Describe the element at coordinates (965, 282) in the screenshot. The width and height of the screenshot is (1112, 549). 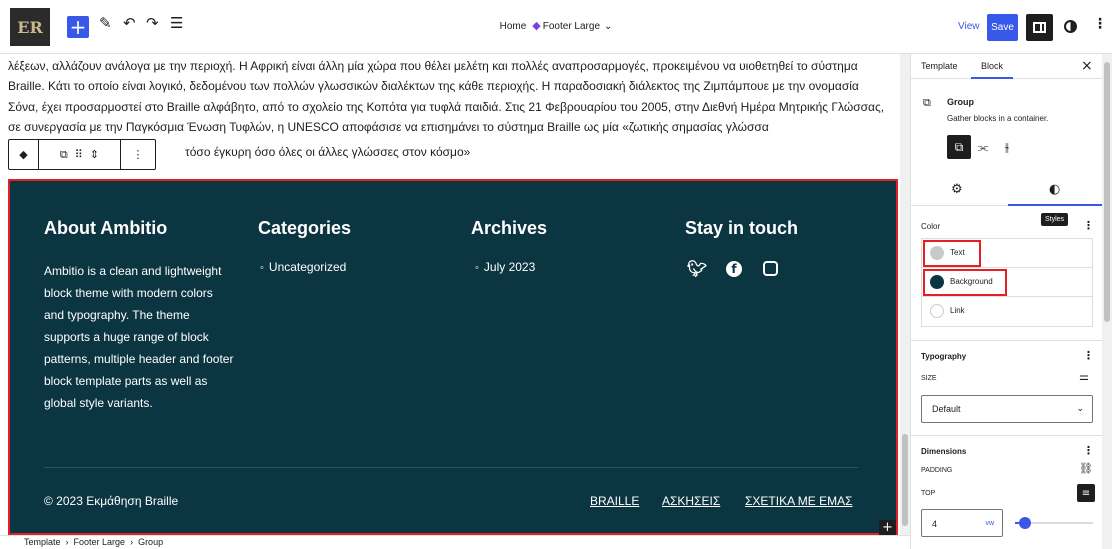
I see `background-highlight-box` at that location.